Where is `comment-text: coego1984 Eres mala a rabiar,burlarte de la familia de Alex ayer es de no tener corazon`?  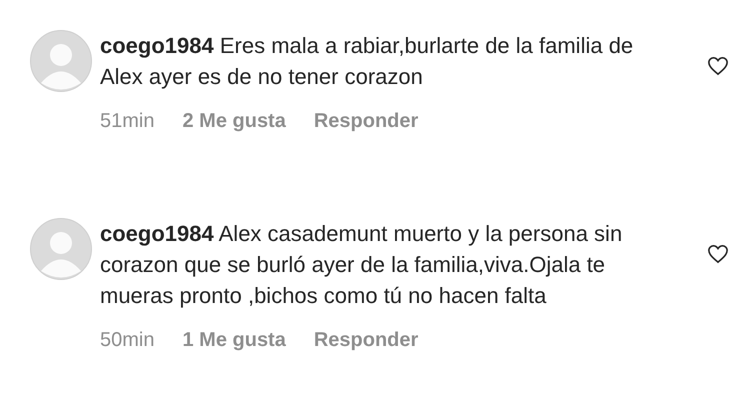 comment-text: coego1984 Eres mala a rabiar,burlarte de la familia de Alex ayer es de no tener corazon is located at coordinates (367, 61).